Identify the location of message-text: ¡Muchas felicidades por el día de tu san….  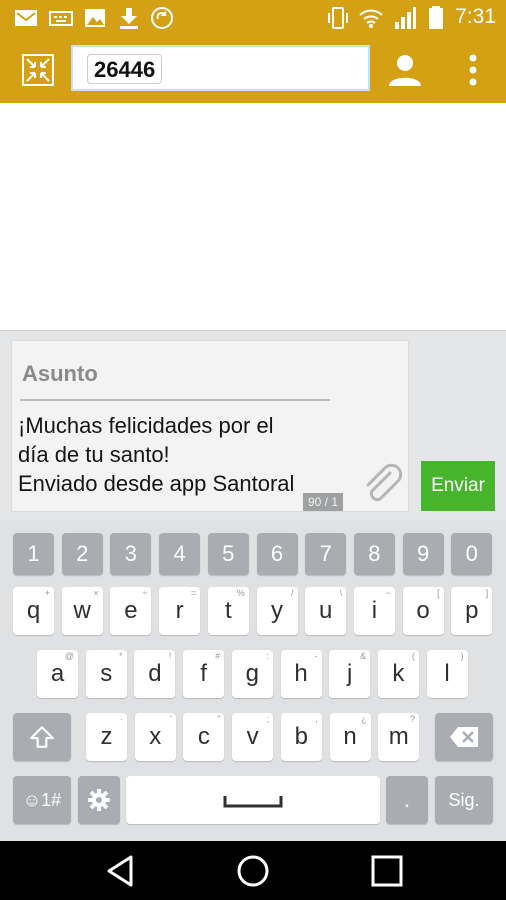
(188, 454).